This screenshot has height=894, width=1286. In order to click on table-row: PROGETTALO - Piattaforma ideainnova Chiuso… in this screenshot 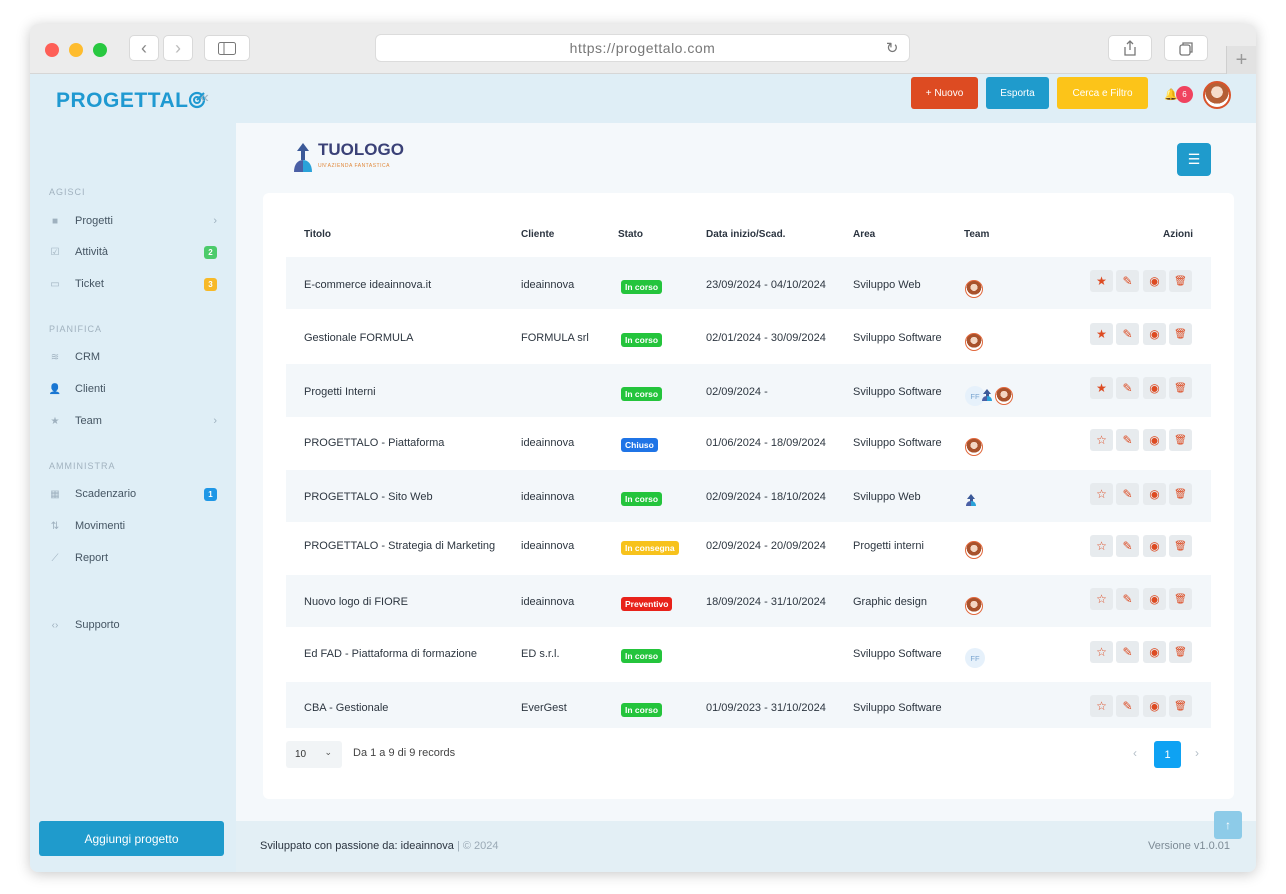, I will do `click(748, 442)`.